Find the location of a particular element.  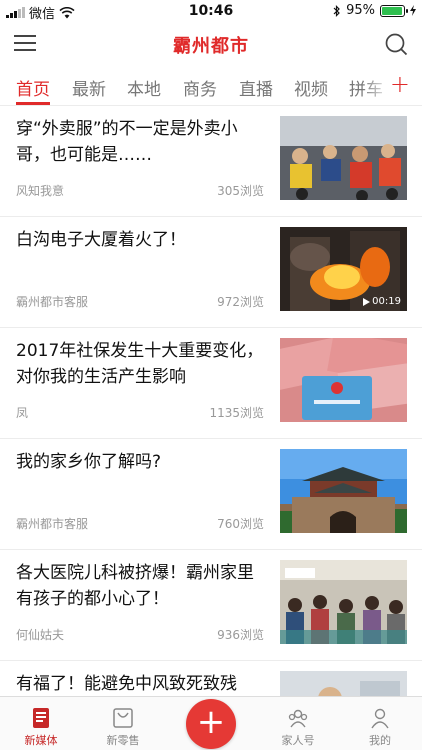

app-title: 霸州都市 is located at coordinates (211, 46).